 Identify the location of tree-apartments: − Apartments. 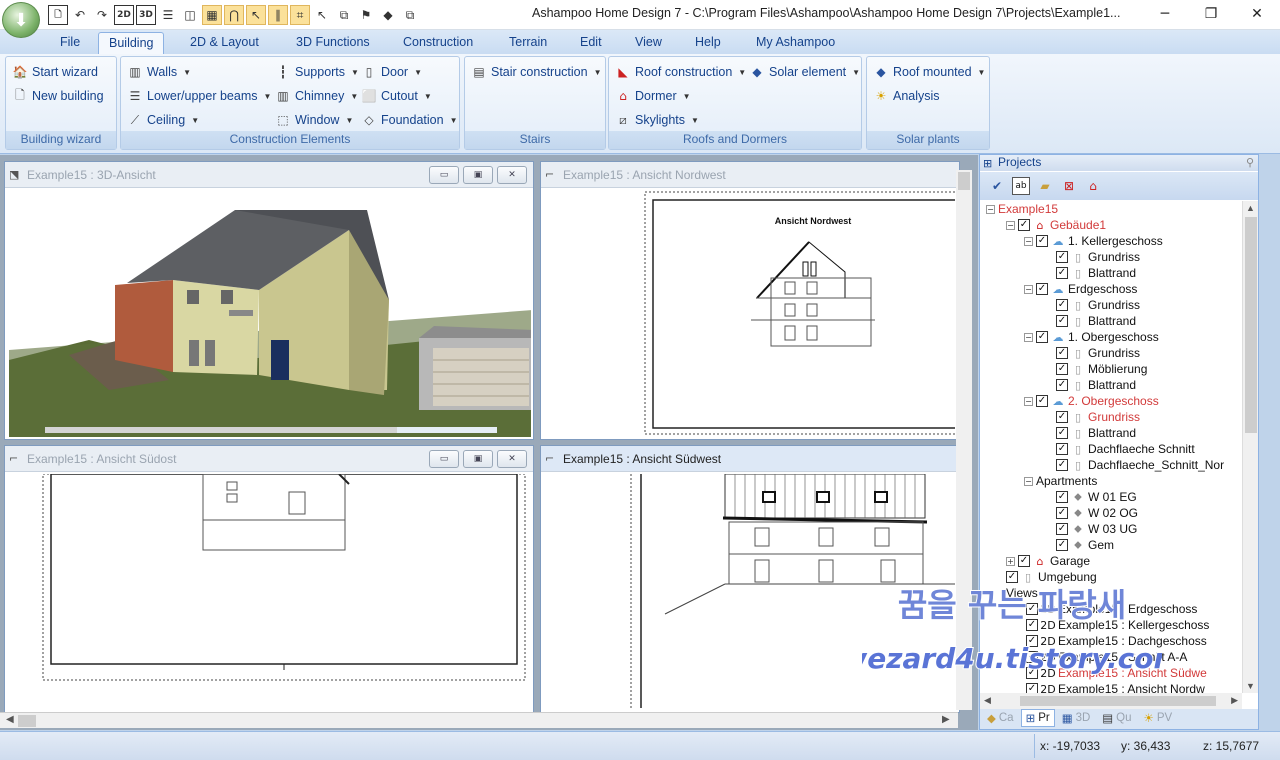
(1060, 481).